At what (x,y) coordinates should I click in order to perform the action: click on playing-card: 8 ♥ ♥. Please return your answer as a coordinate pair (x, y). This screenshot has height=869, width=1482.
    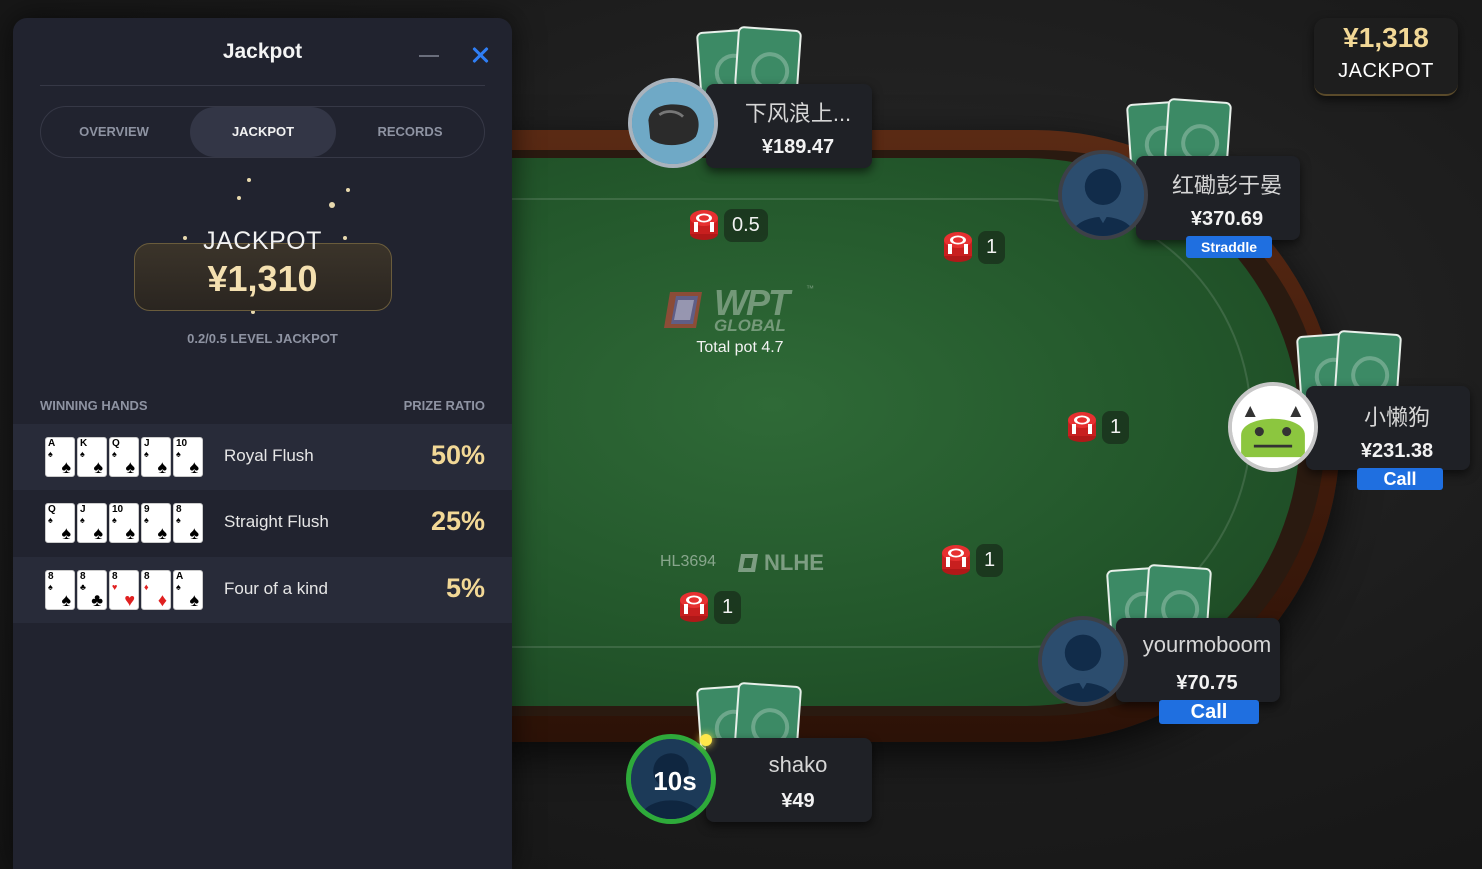
    Looking at the image, I should click on (124, 590).